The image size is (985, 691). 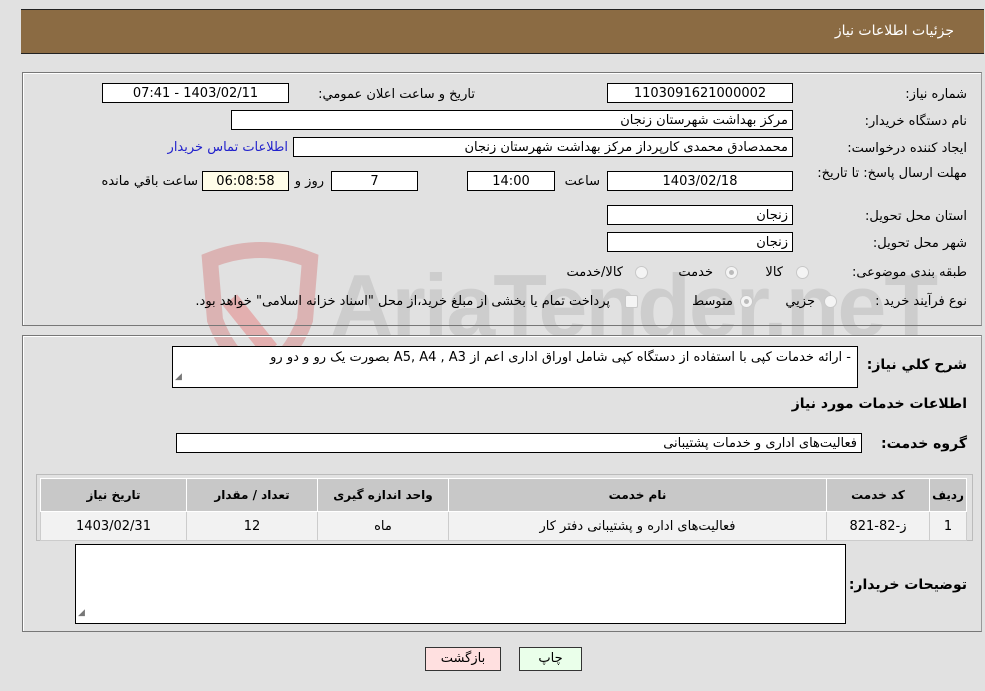 What do you see at coordinates (695, 272) in the screenshot?
I see `category-option-service: خدمت` at bounding box center [695, 272].